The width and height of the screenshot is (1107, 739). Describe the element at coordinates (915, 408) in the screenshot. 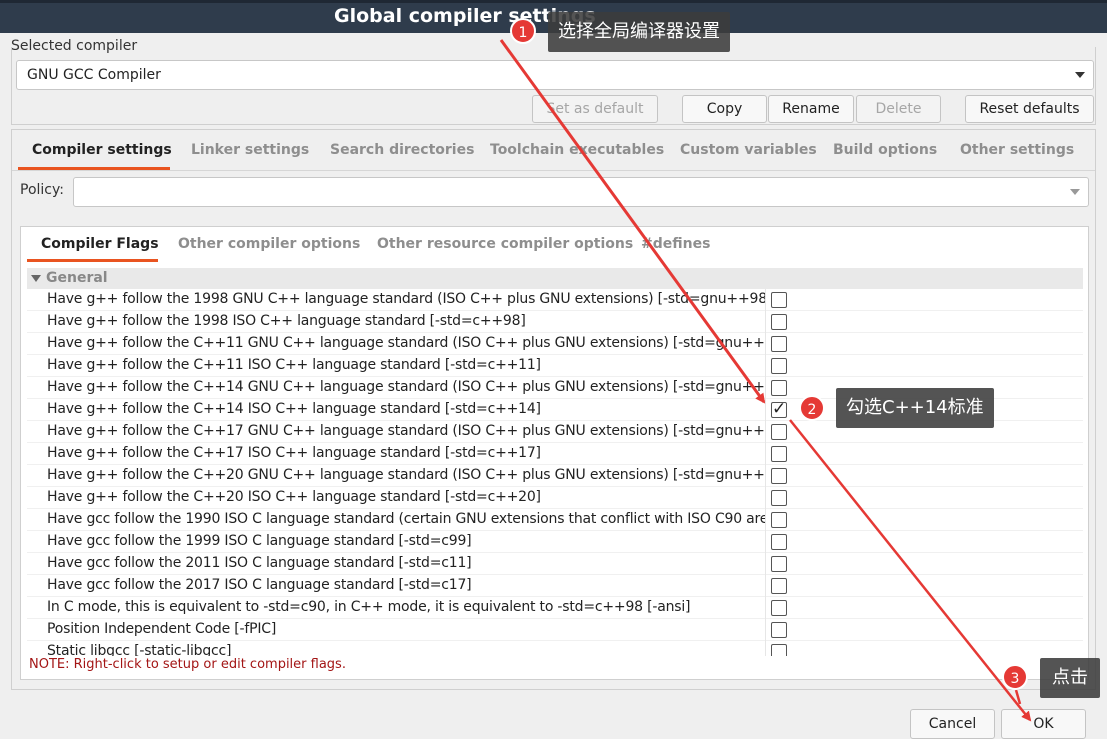

I see `annotation-callout-2: 勾选C++14标准` at that location.